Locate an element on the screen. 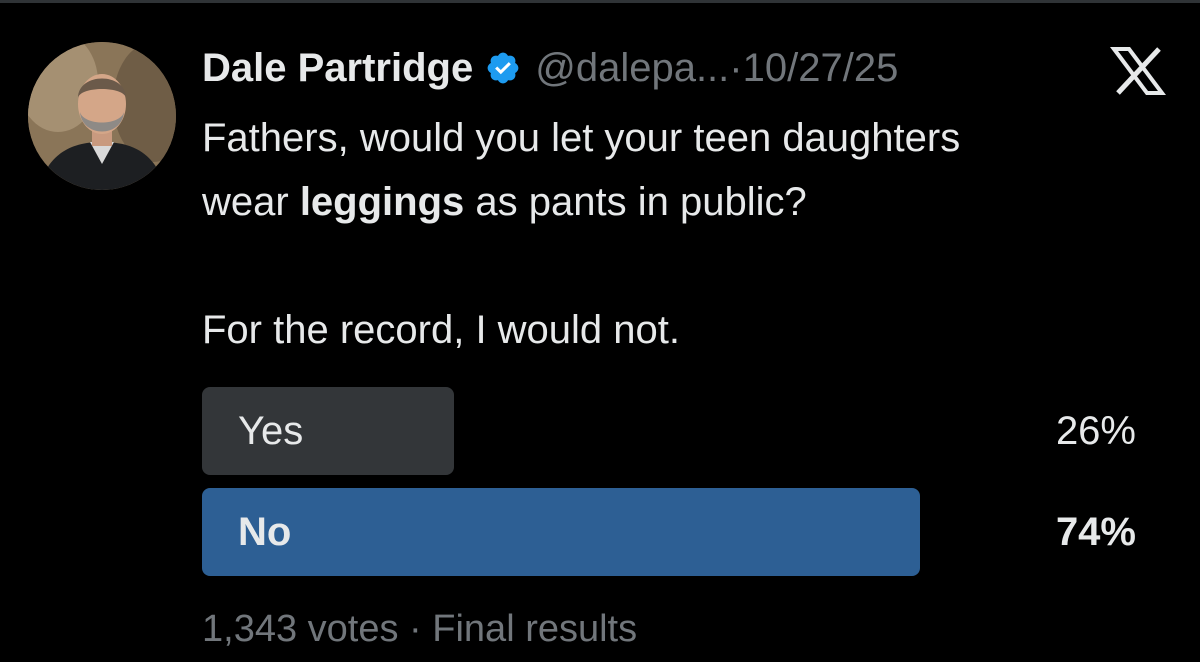 The width and height of the screenshot is (1200, 662). poll-option-no-percent: 74% is located at coordinates (1095, 532).